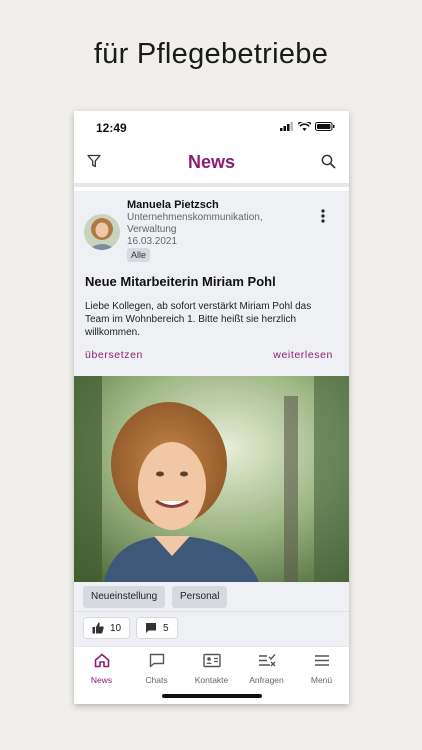 Image resolution: width=422 pixels, height=750 pixels. Describe the element at coordinates (101, 680) in the screenshot. I see `tab-label: News` at that location.